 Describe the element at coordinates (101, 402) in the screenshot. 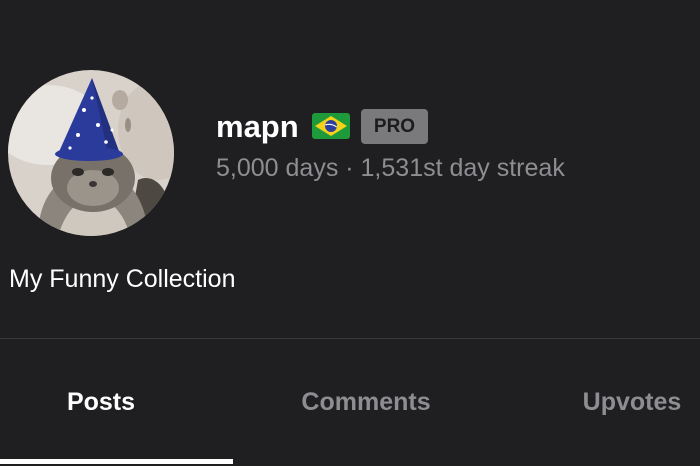

I see `tab-posts: Posts` at that location.